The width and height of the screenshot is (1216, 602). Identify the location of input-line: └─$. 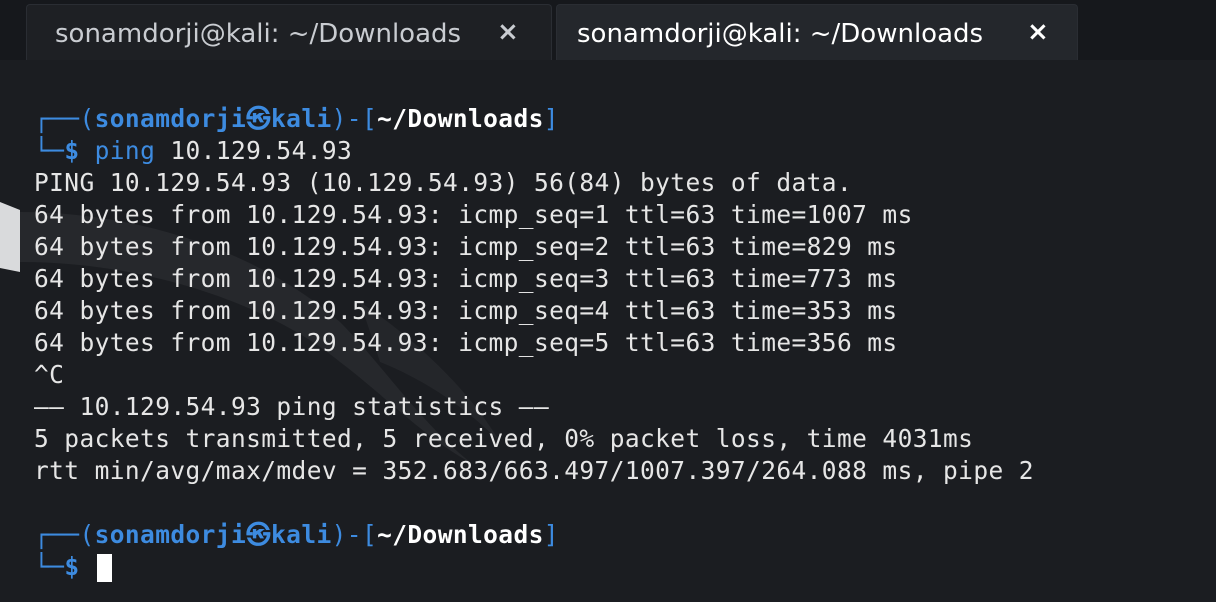
(73, 567).